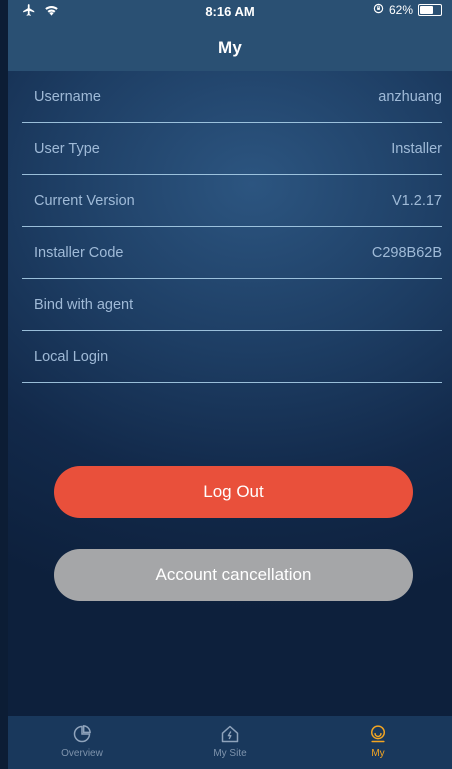  I want to click on row-bind-with-agent: Bind with agent, so click(232, 305).